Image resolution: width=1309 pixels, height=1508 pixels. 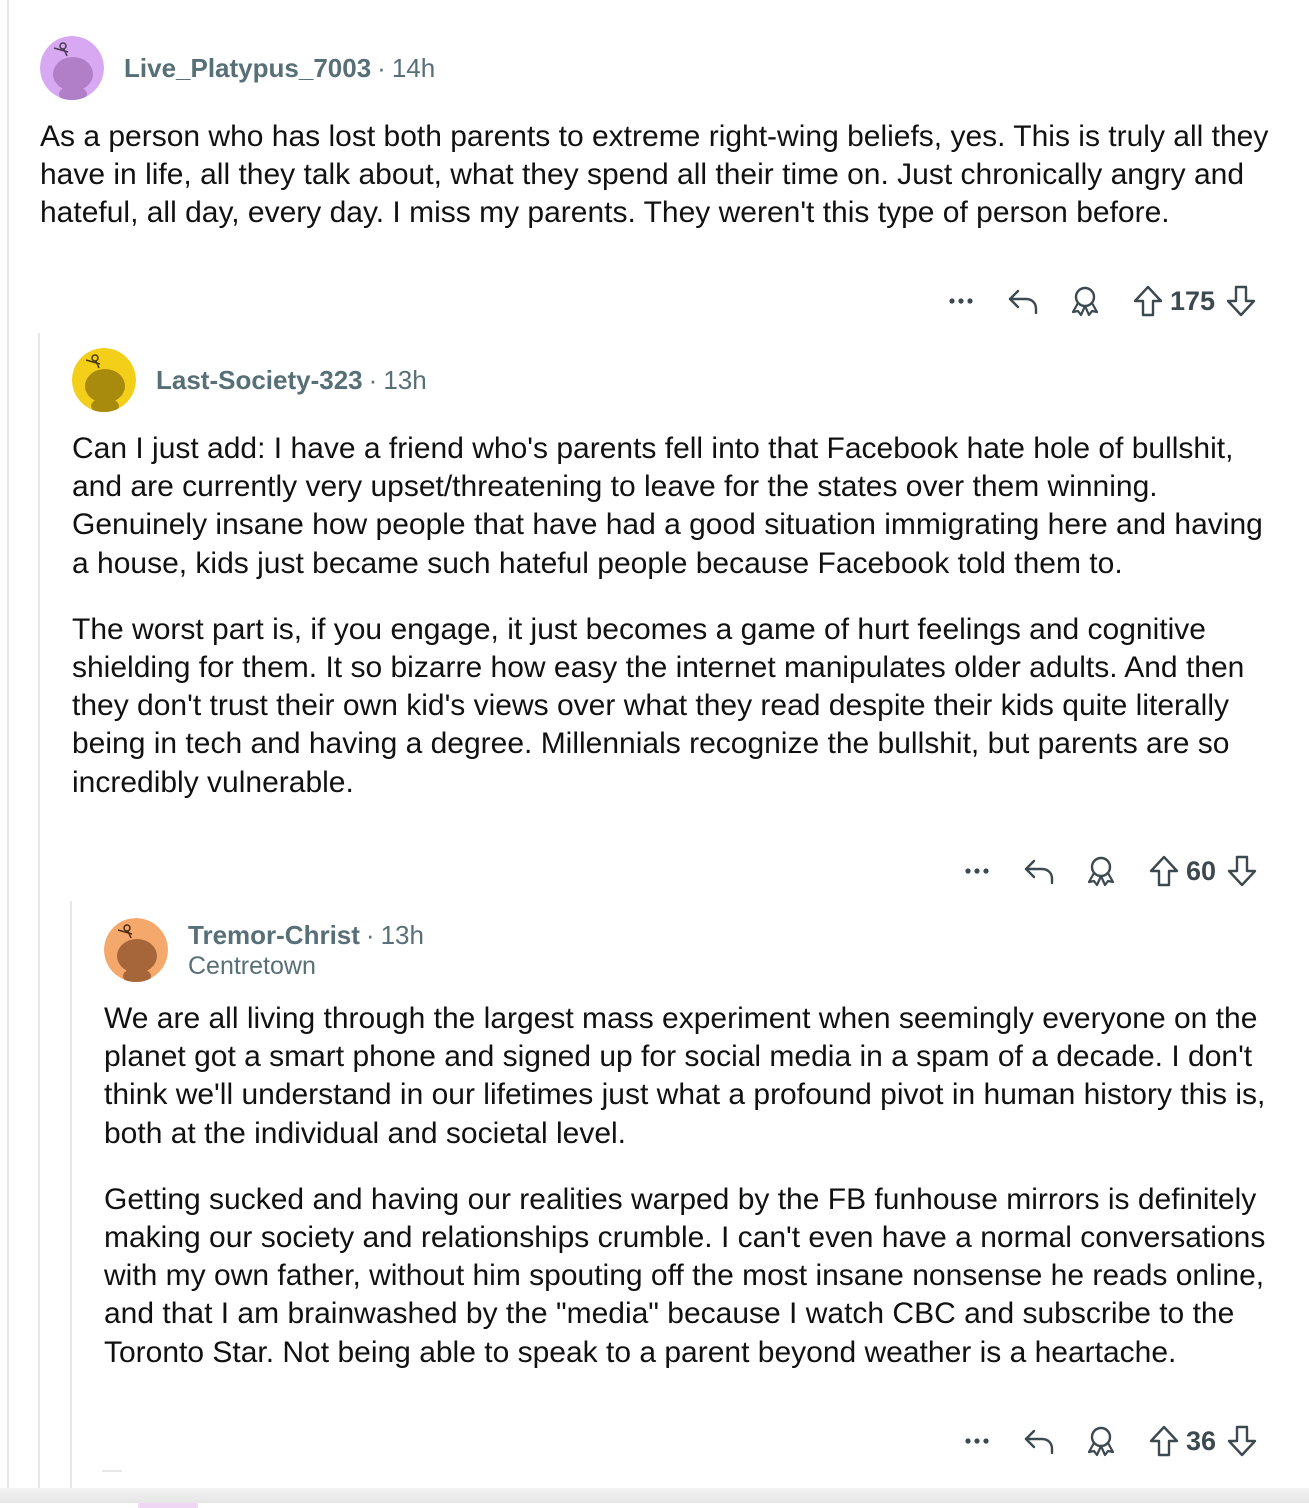 What do you see at coordinates (247, 68) in the screenshot?
I see `username: Live_Platypus_7003` at bounding box center [247, 68].